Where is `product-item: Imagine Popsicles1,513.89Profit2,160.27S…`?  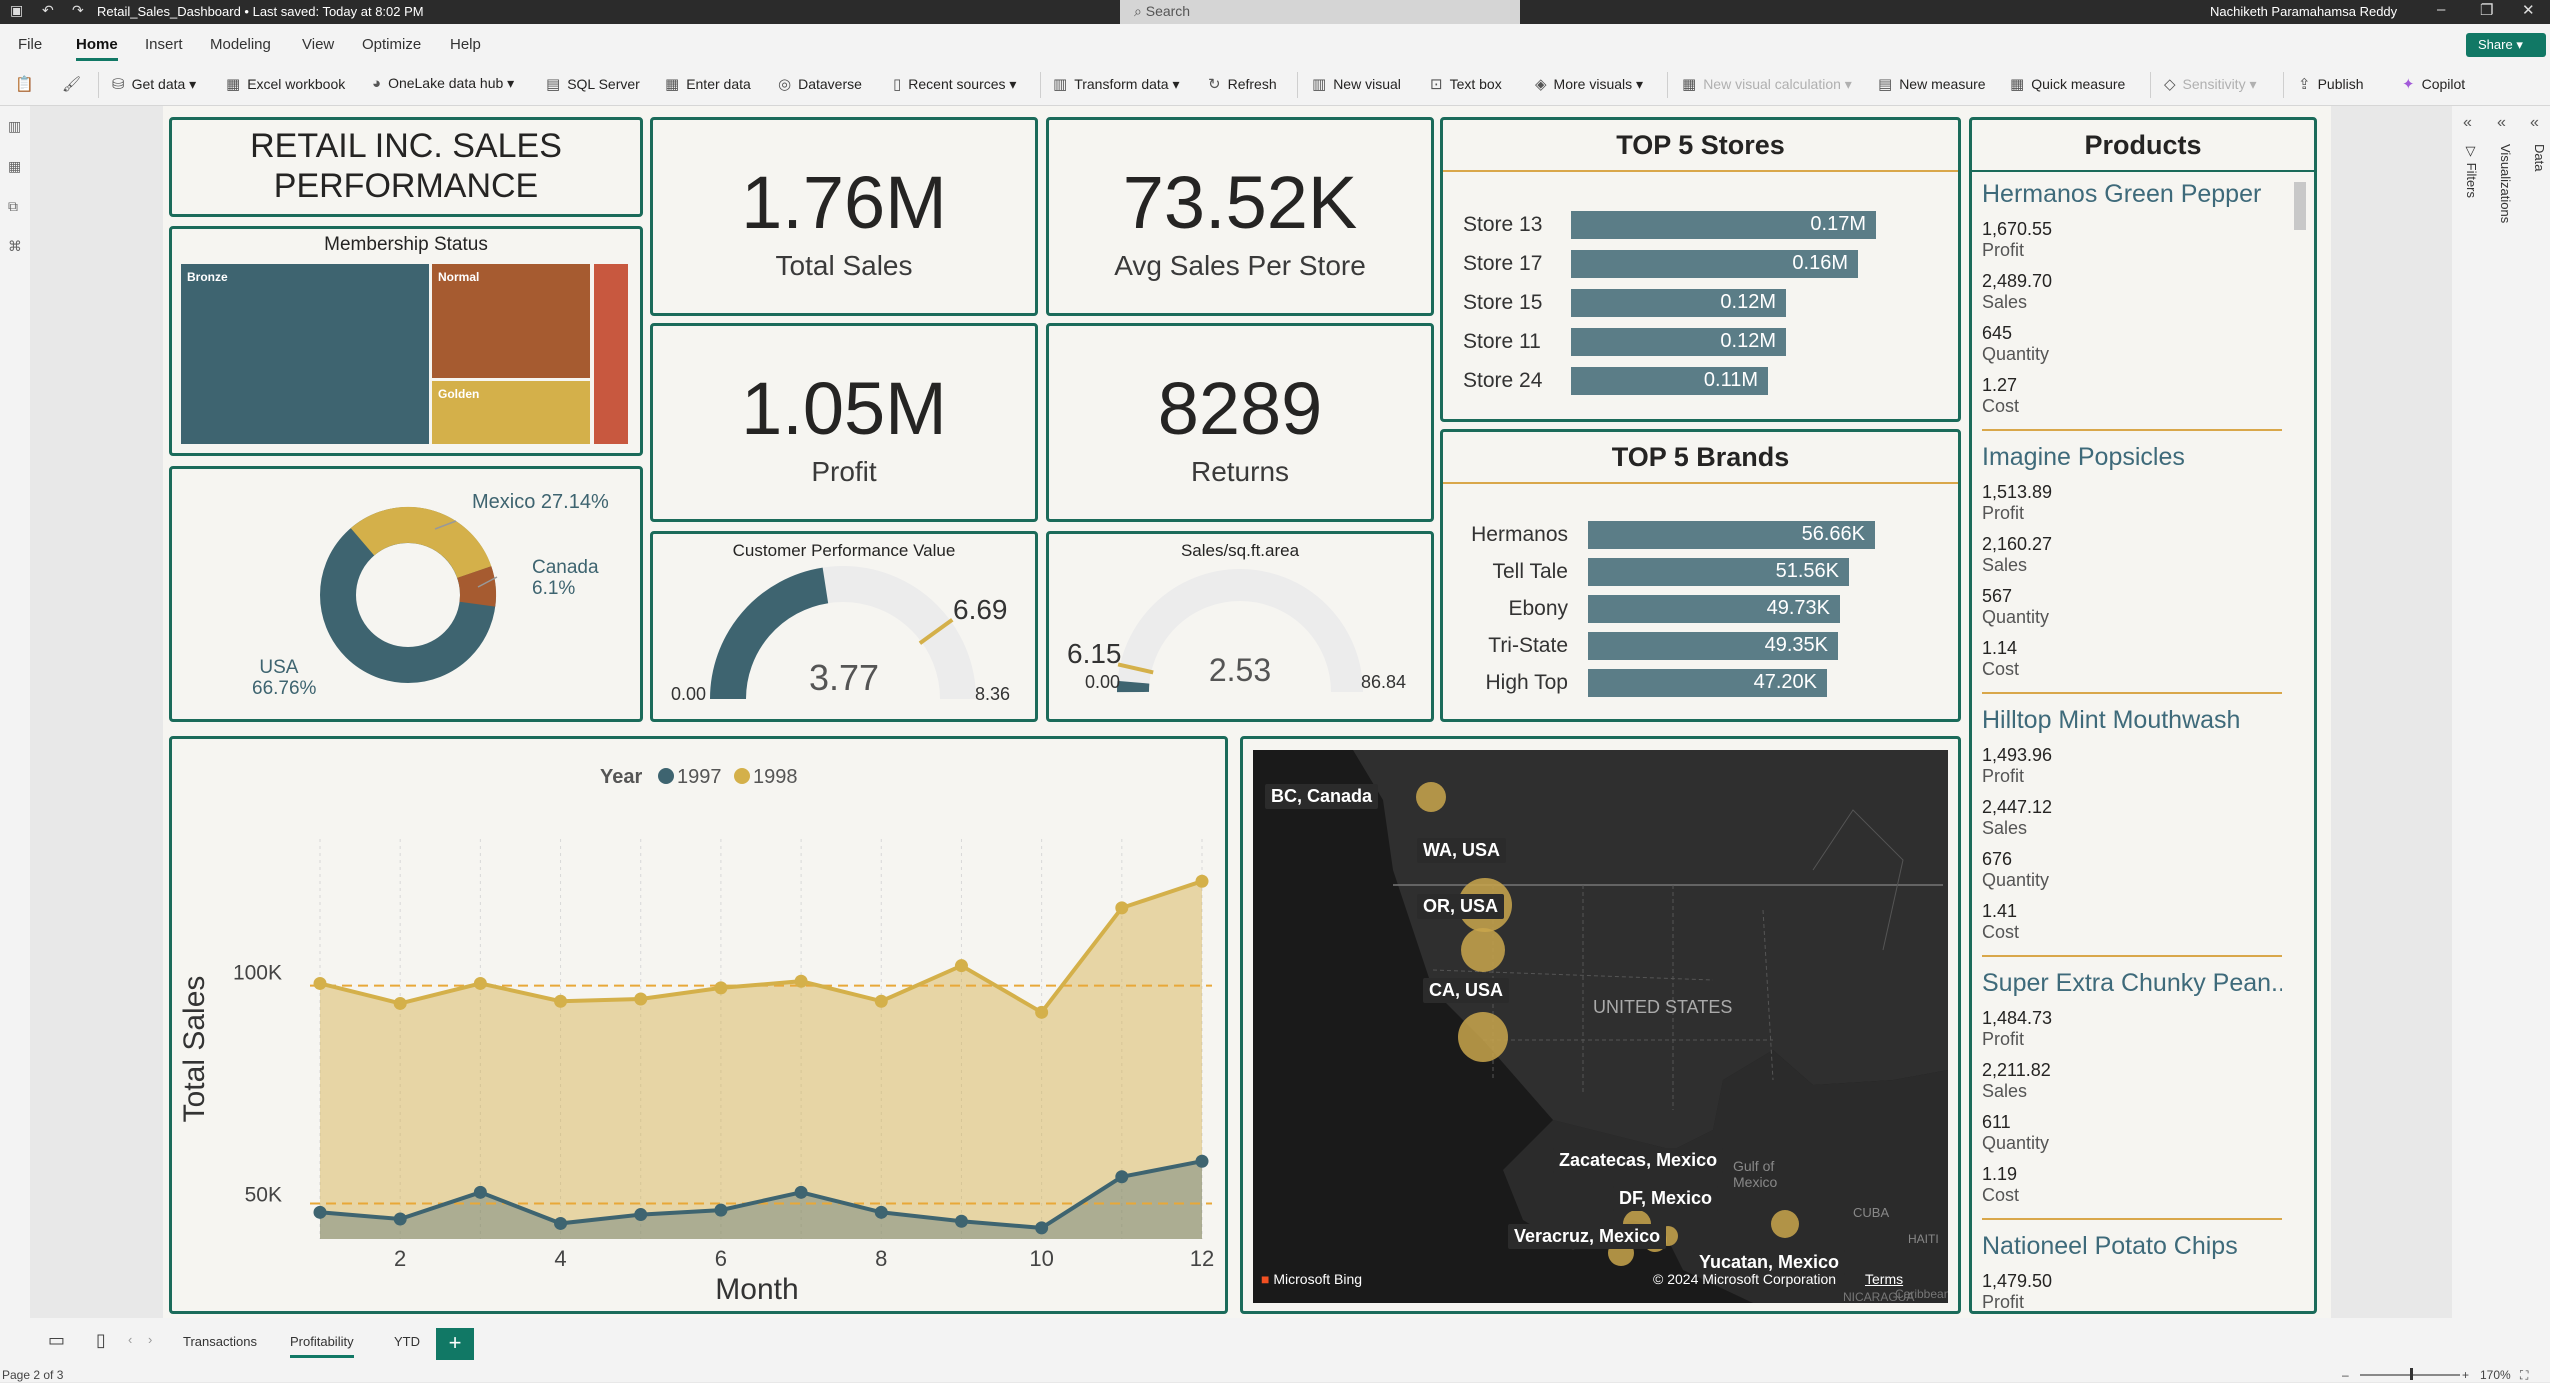
product-item: Imagine Popsicles1,513.89Profit2,160.27S… is located at coordinates (2132, 568).